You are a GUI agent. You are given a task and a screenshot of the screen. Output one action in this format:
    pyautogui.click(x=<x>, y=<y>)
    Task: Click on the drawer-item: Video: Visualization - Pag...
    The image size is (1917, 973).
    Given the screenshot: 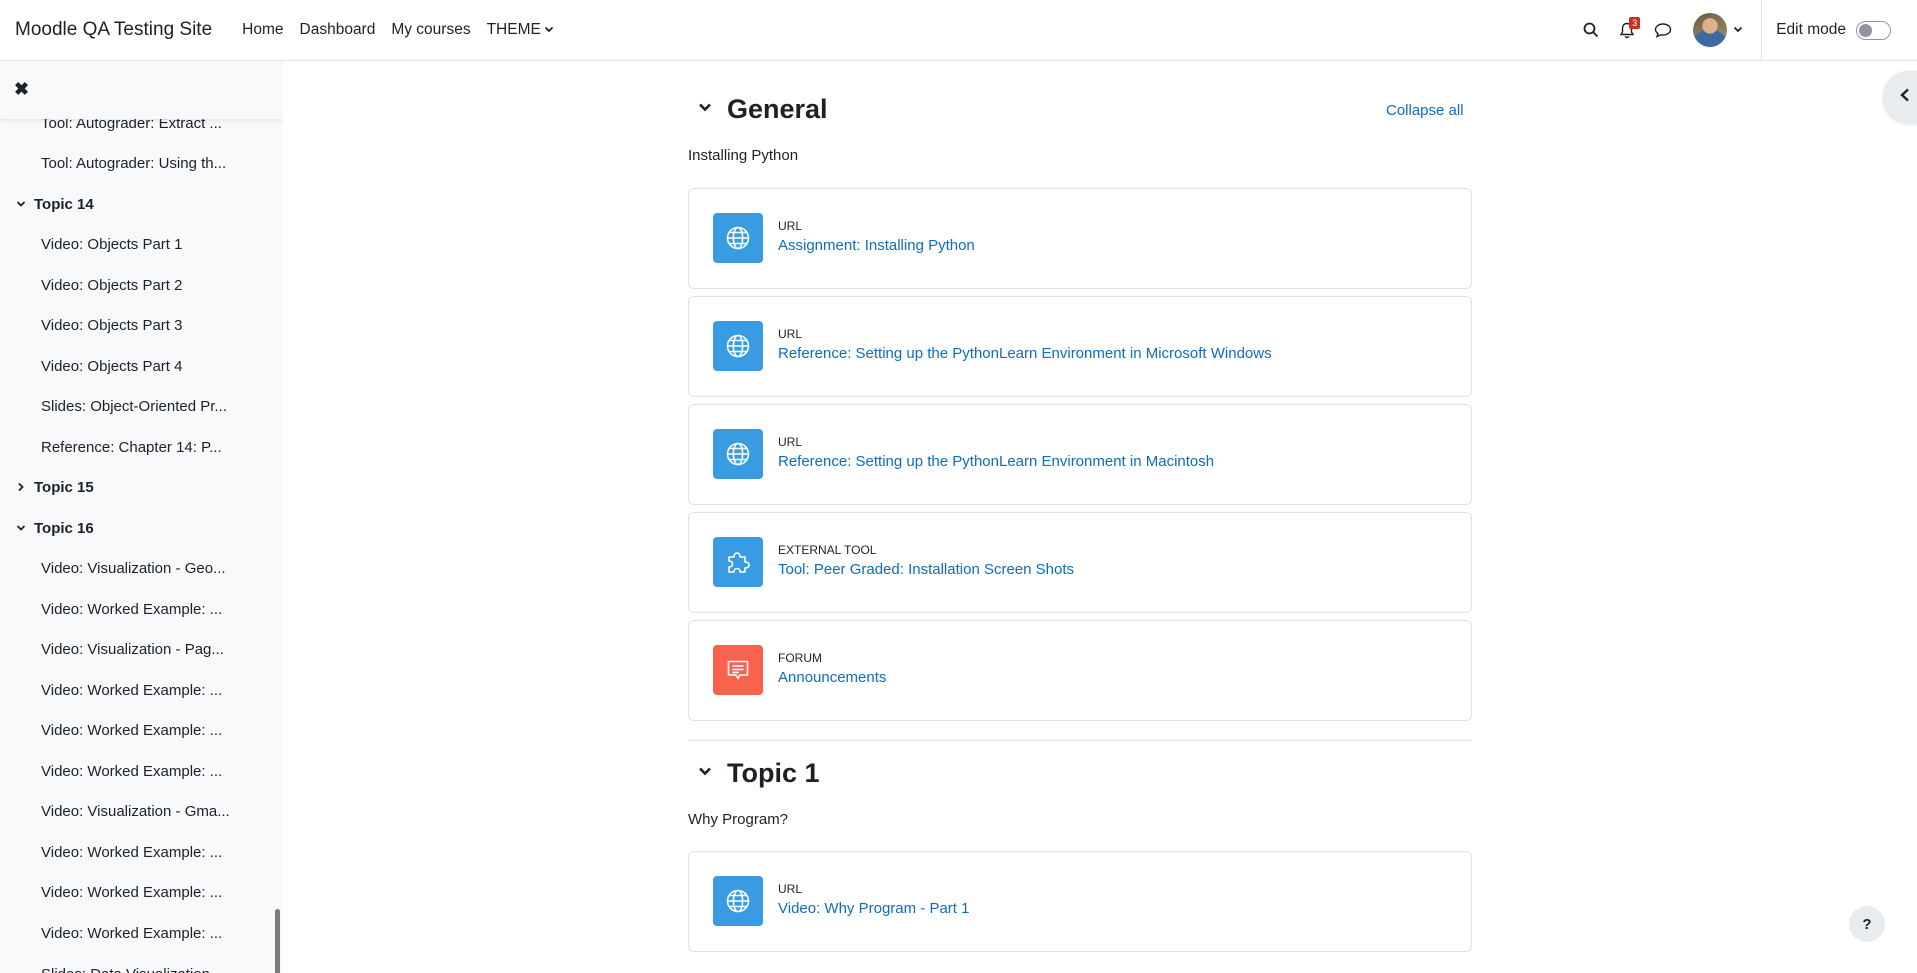 What is the action you would take?
    pyautogui.click(x=138, y=649)
    